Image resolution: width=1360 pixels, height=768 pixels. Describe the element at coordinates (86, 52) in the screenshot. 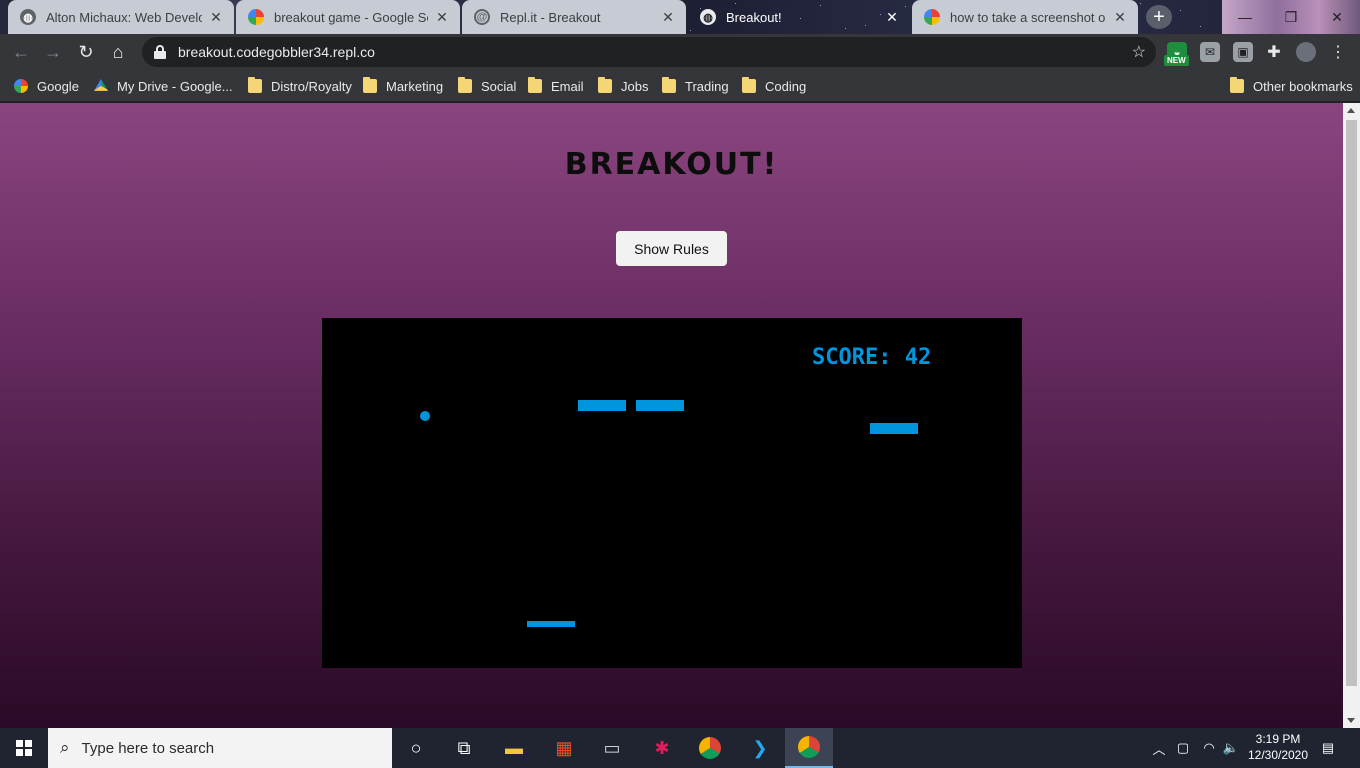

I see `reload-icon: ↻` at that location.